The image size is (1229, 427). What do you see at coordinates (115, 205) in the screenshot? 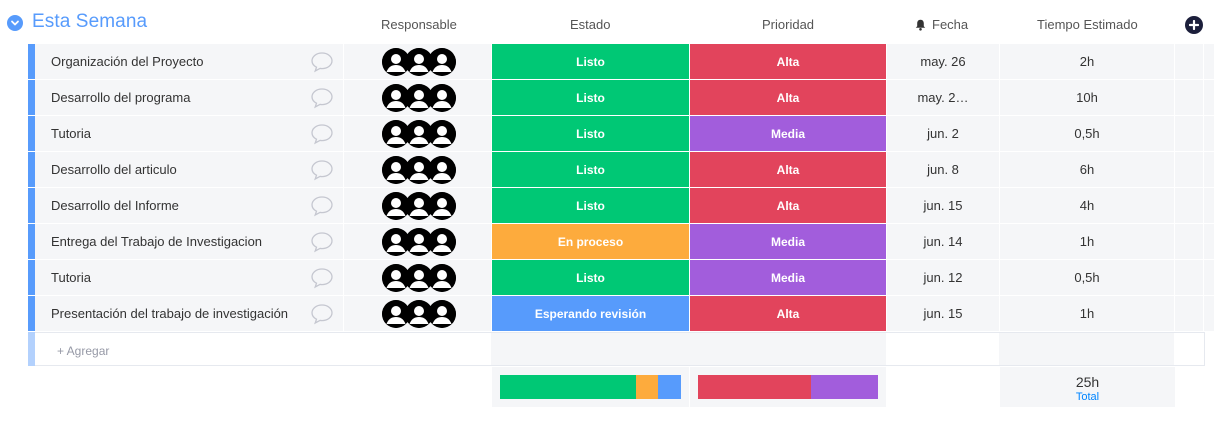
I see `item-name: Desarrollo del Informe` at bounding box center [115, 205].